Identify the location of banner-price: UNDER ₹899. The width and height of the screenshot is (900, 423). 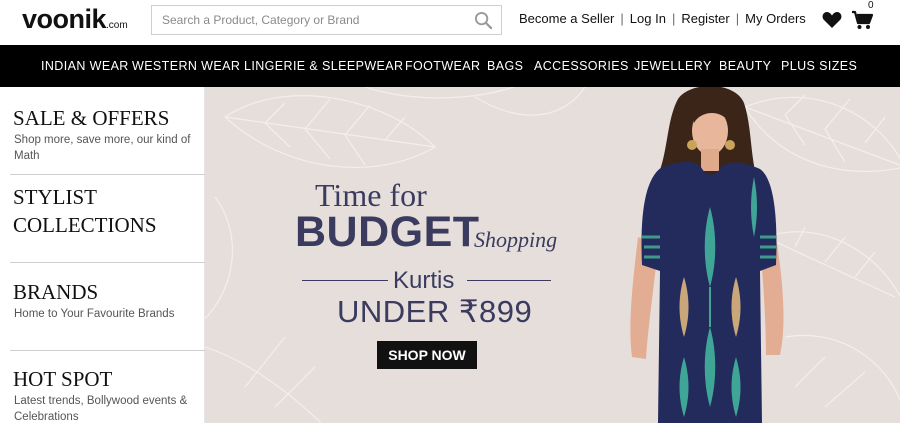
(435, 311).